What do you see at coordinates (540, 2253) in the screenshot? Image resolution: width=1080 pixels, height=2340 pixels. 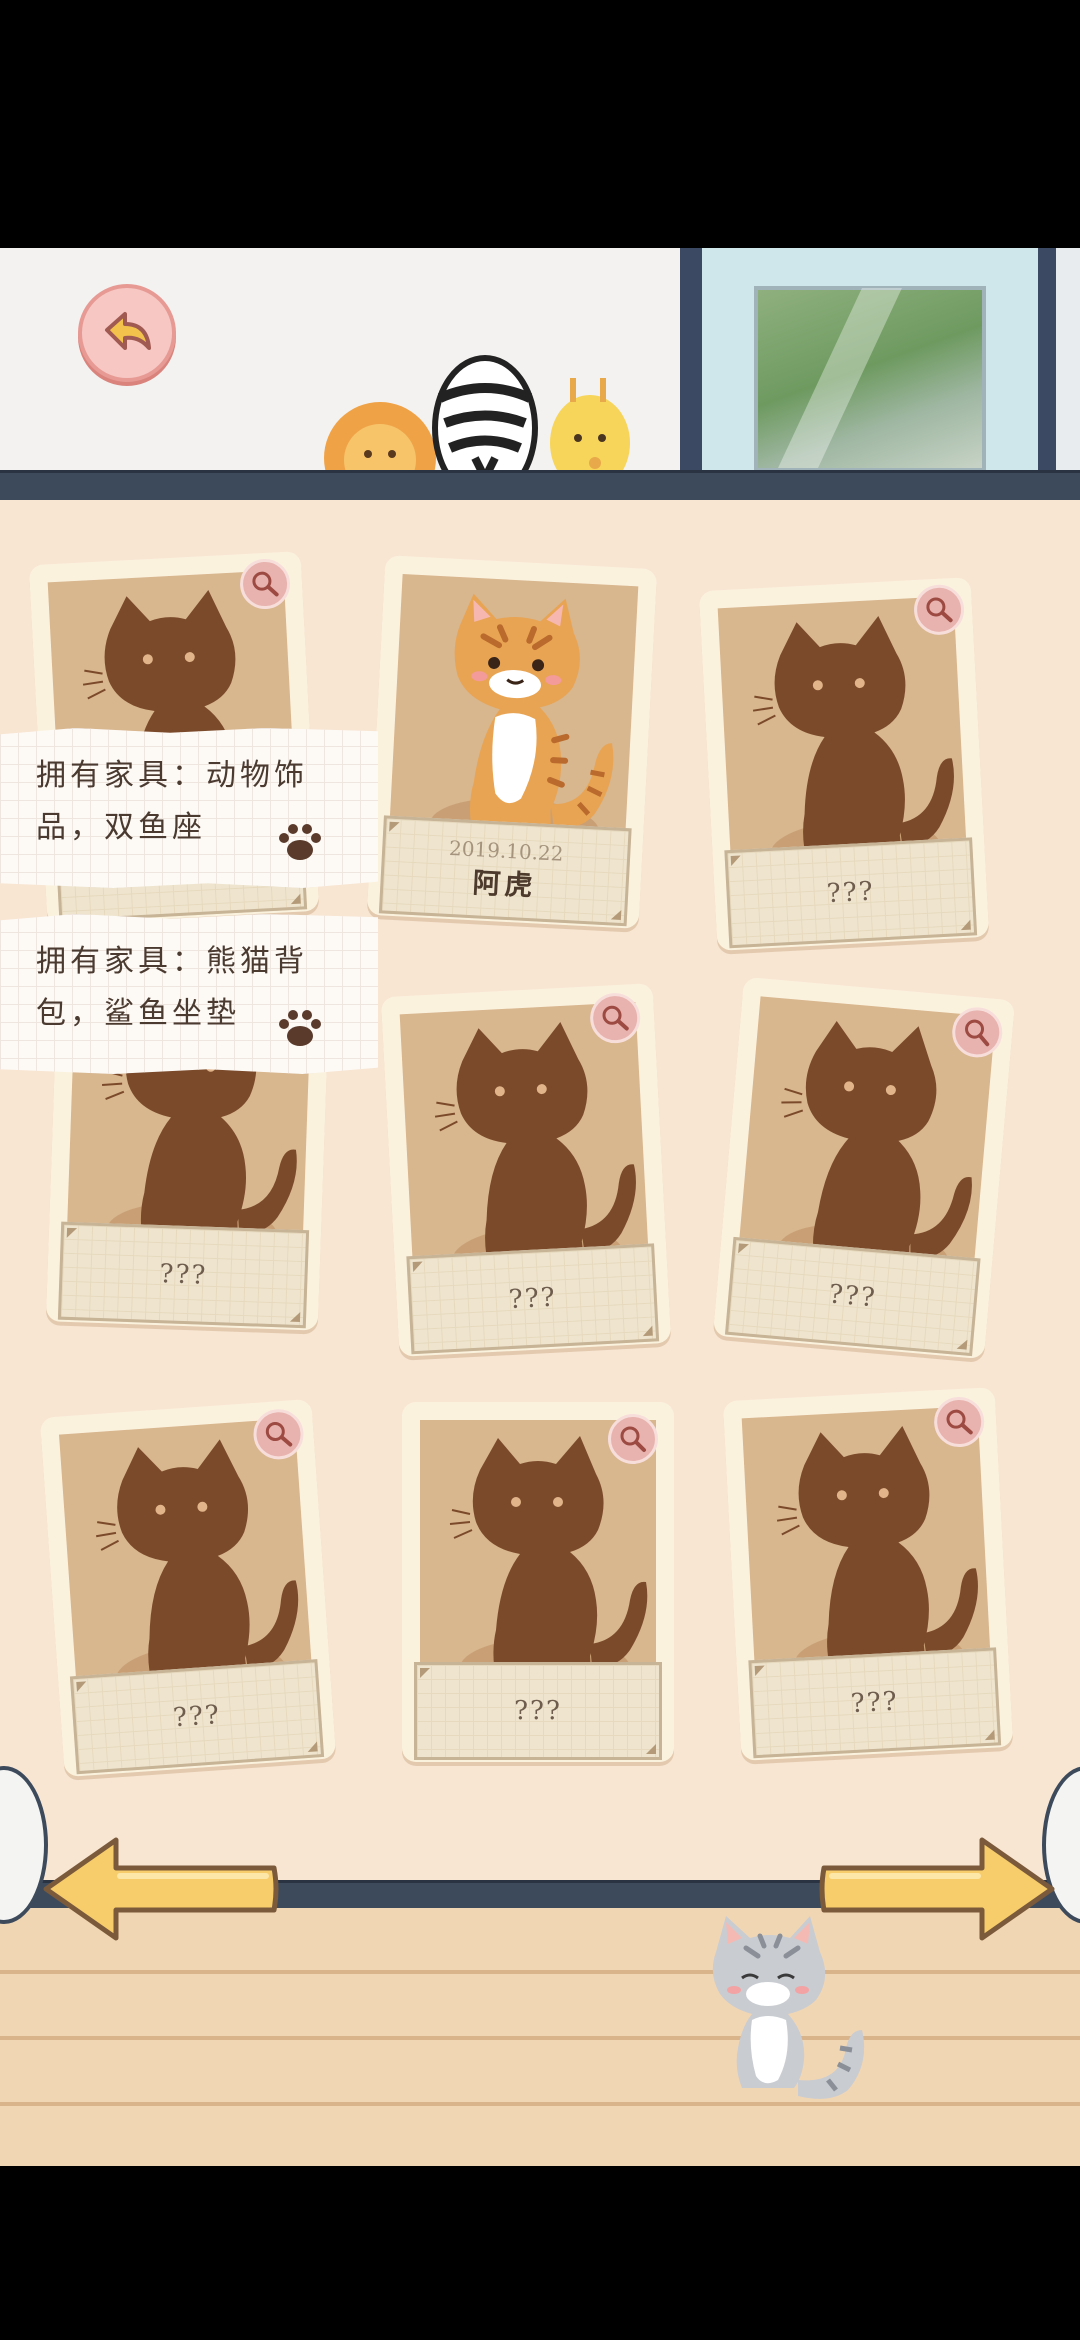 I see `bottom-bar` at bounding box center [540, 2253].